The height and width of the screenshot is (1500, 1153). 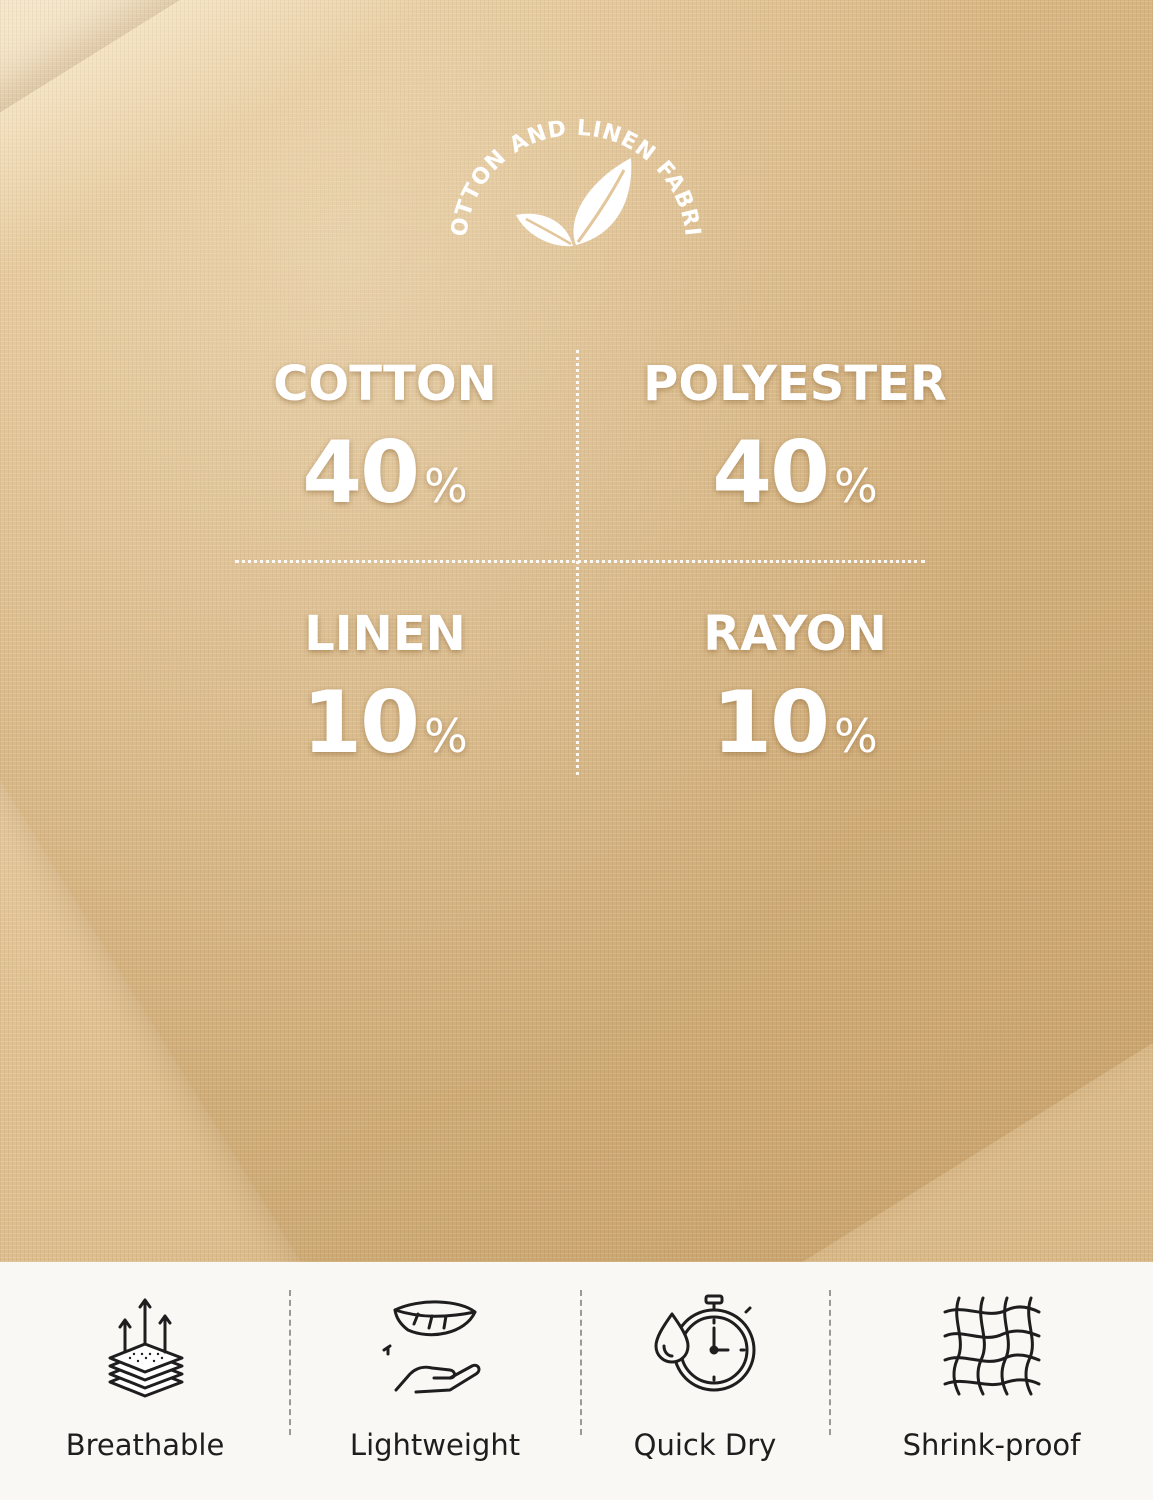 I want to click on material-name: POLYESTER, so click(x=795, y=384).